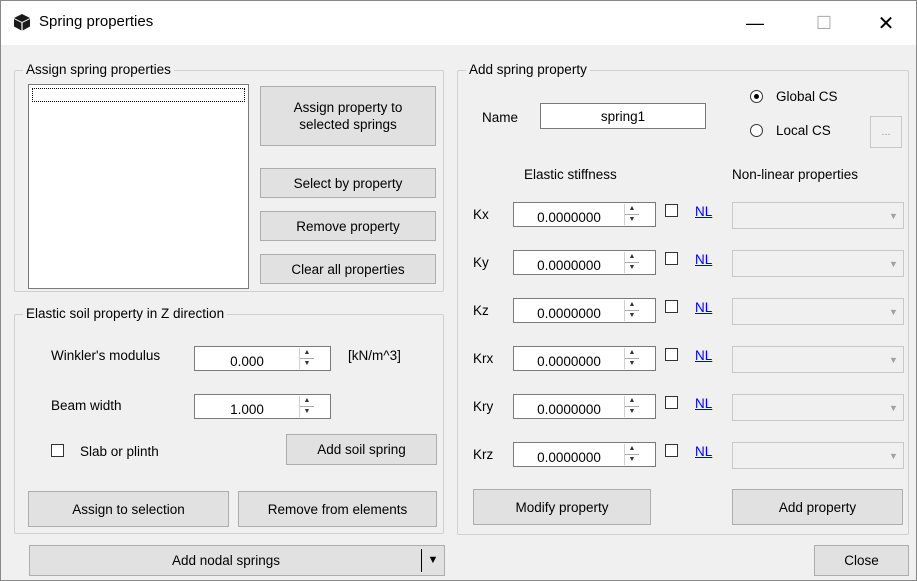 This screenshot has width=917, height=581. Describe the element at coordinates (138, 95) in the screenshot. I see `list-focus-rect` at that location.